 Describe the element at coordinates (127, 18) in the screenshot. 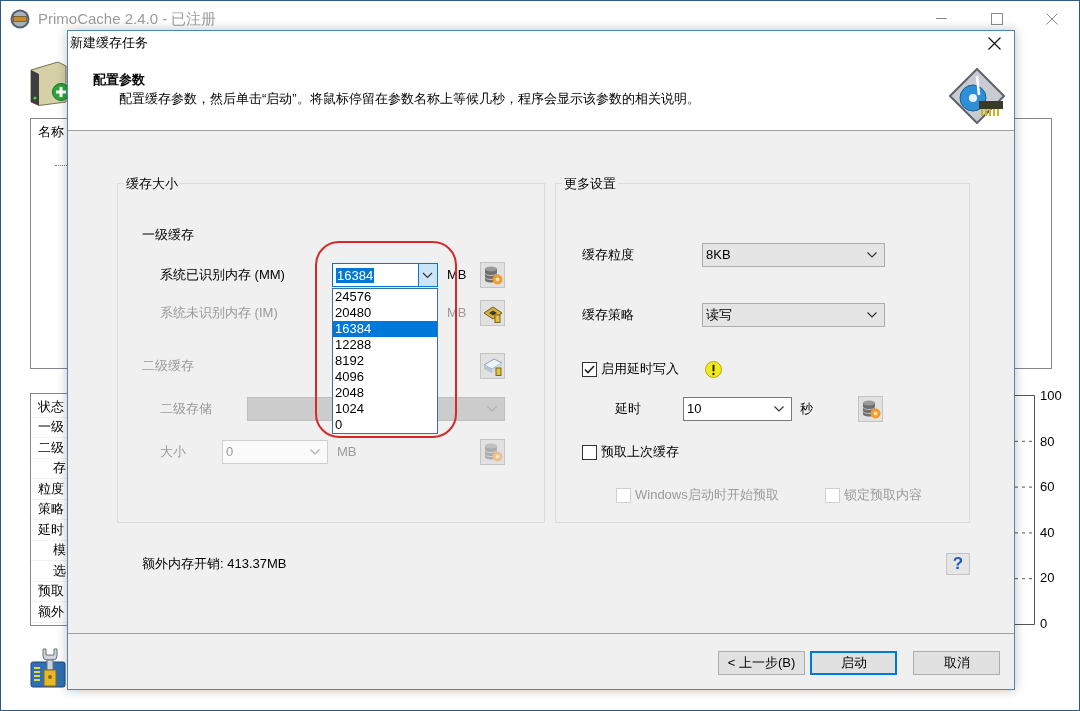

I see `window-title: PrimoCache 2.4.0 - 已注册` at that location.